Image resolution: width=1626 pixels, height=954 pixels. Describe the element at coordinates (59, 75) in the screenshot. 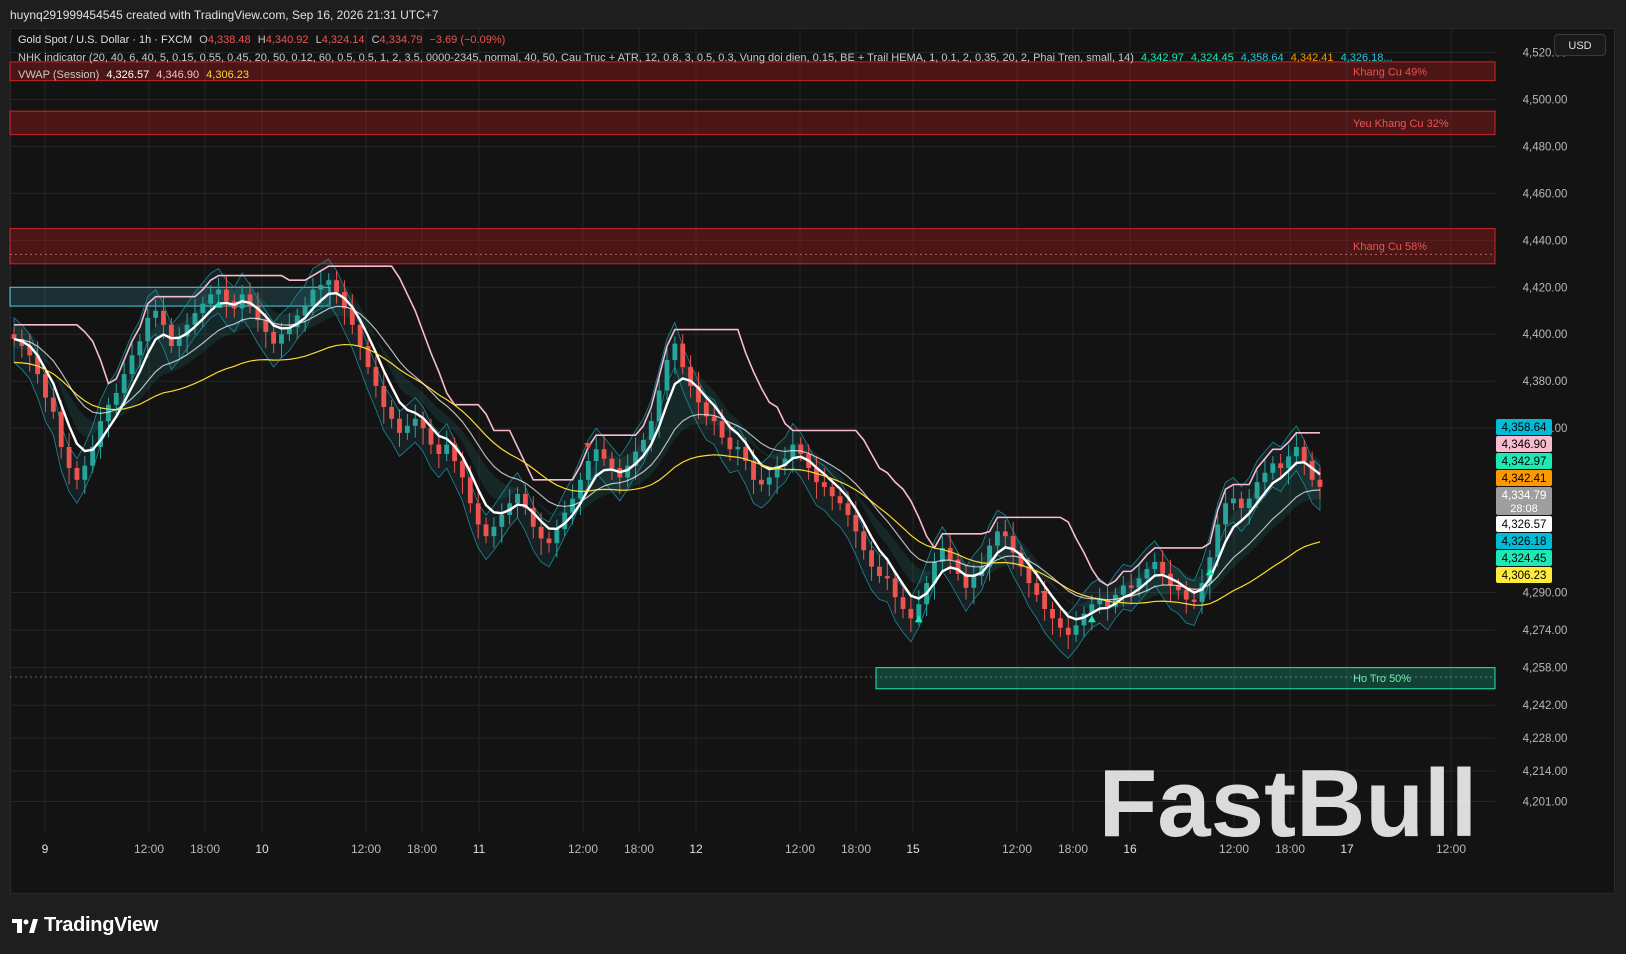

I see `legend-vwap-name: VWAP (Session)` at that location.